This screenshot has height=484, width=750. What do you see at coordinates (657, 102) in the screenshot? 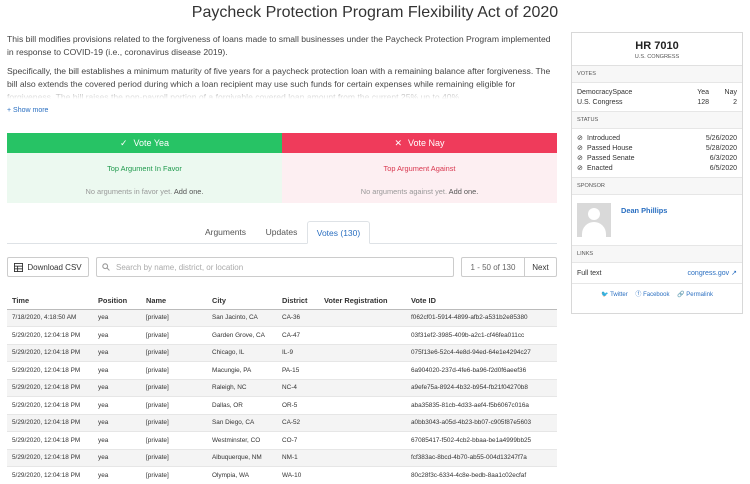
I see `vote-totals-row: U.S. Congress 128 2` at bounding box center [657, 102].